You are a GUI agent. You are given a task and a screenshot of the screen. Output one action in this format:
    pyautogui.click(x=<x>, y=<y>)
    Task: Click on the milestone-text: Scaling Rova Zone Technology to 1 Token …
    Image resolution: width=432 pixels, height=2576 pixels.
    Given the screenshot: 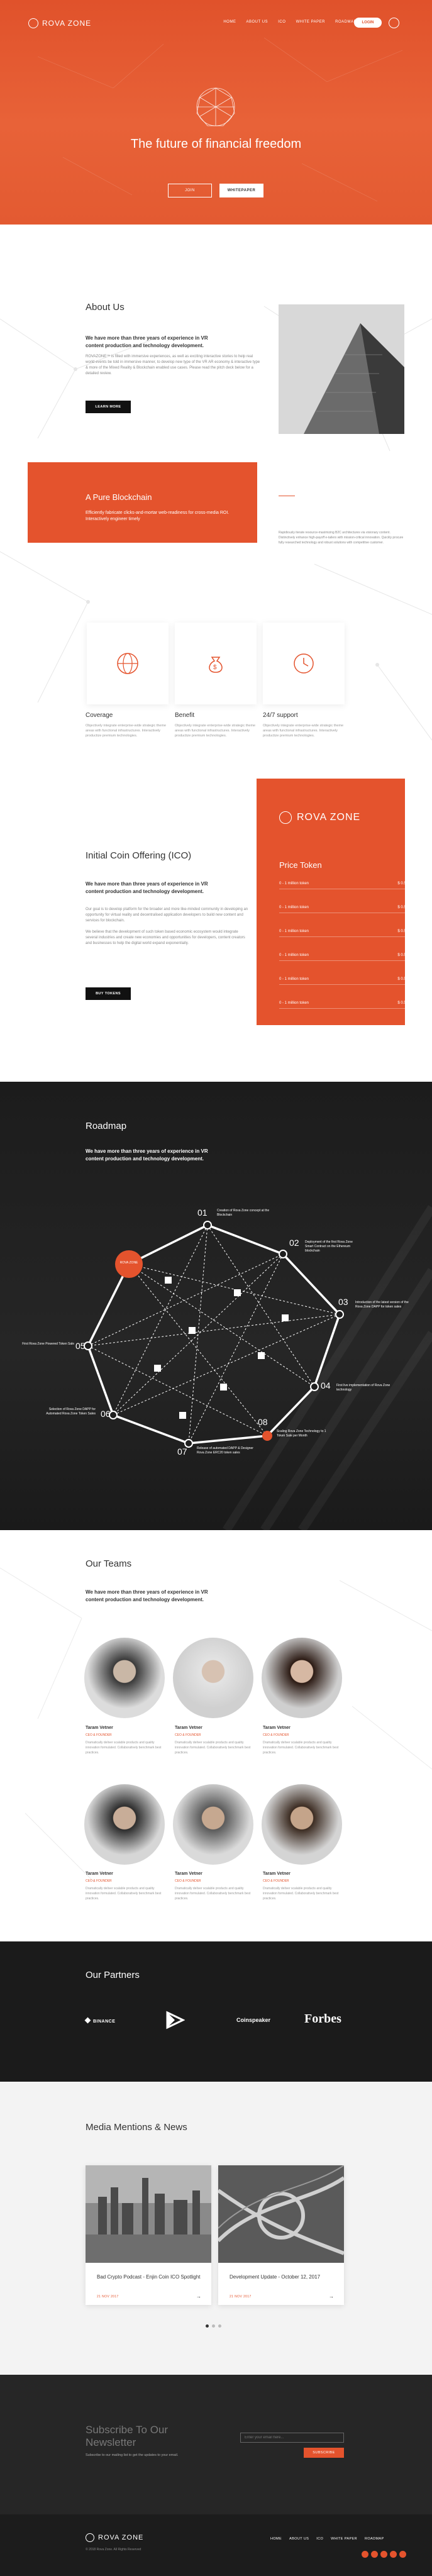 What is the action you would take?
    pyautogui.click(x=301, y=1434)
    